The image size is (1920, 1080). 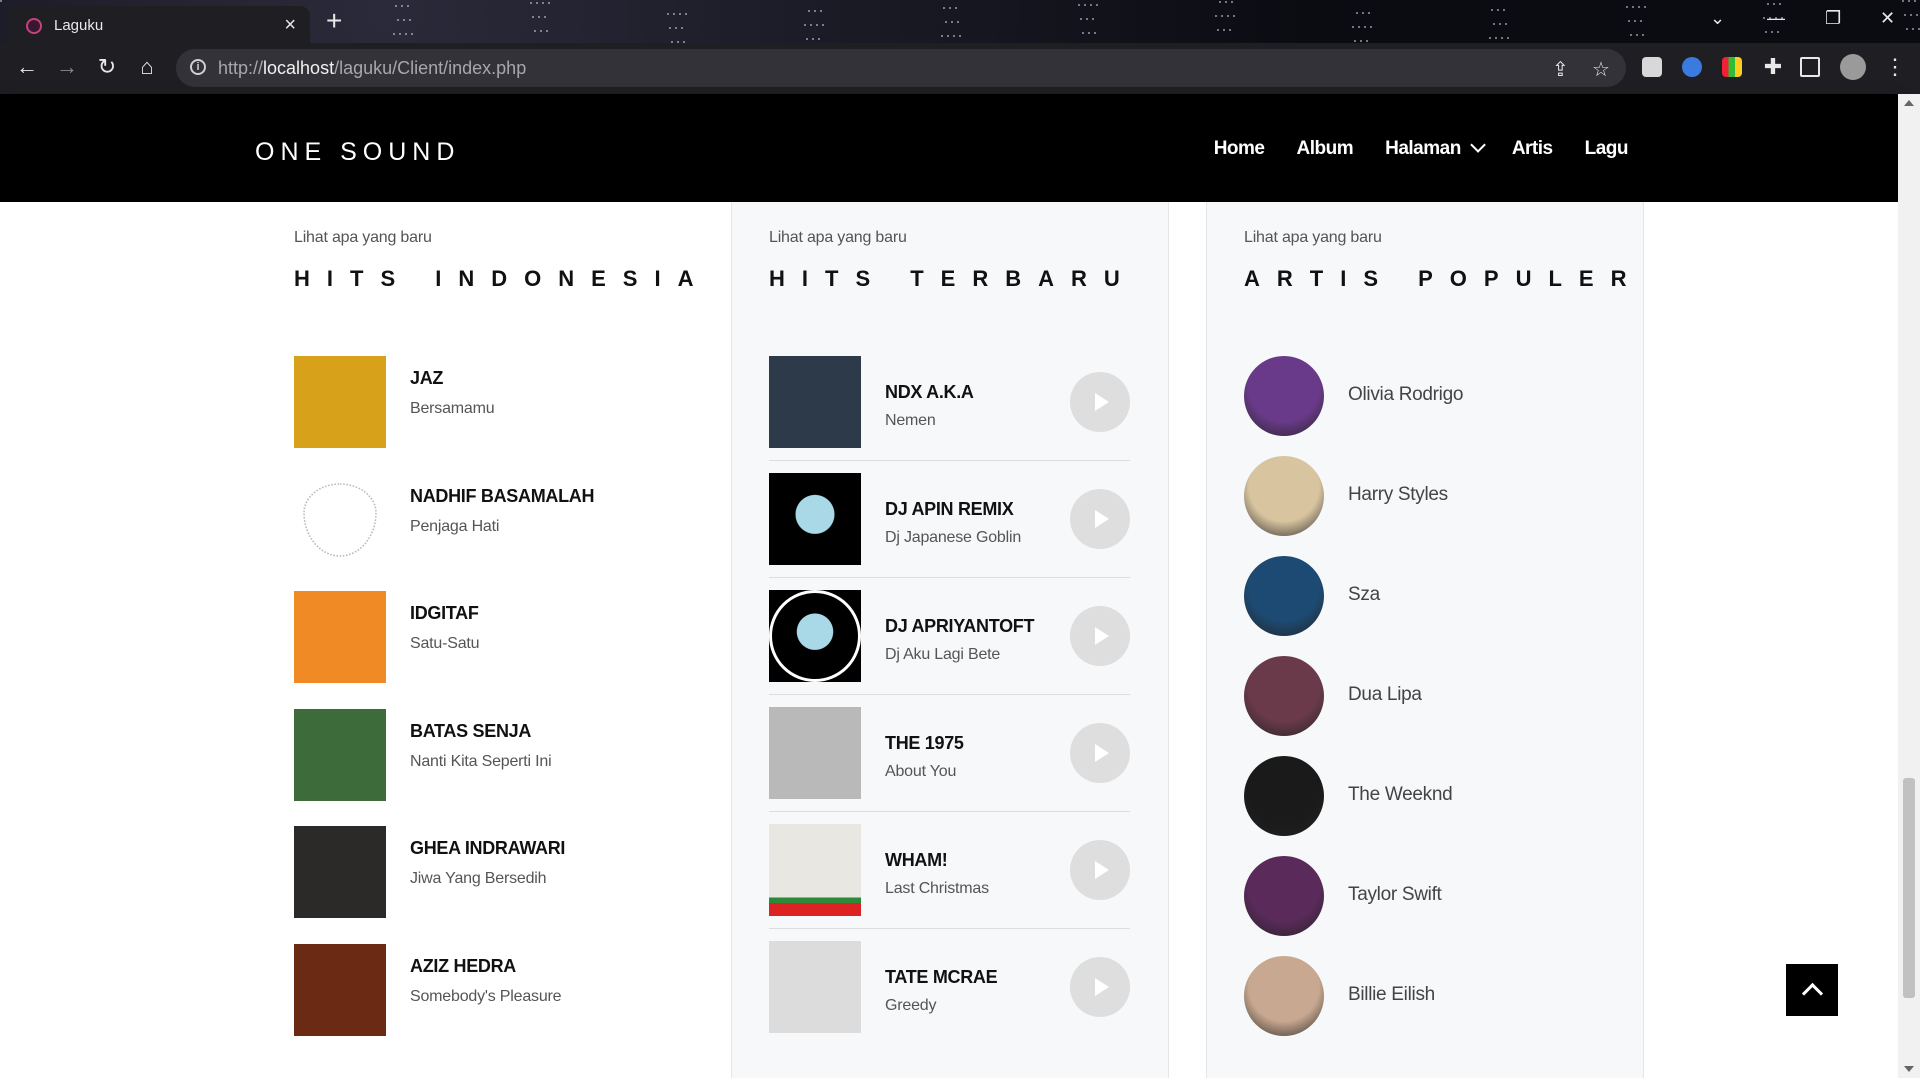 What do you see at coordinates (1895, 67) in the screenshot?
I see `browser-menu-icon: ⋮` at bounding box center [1895, 67].